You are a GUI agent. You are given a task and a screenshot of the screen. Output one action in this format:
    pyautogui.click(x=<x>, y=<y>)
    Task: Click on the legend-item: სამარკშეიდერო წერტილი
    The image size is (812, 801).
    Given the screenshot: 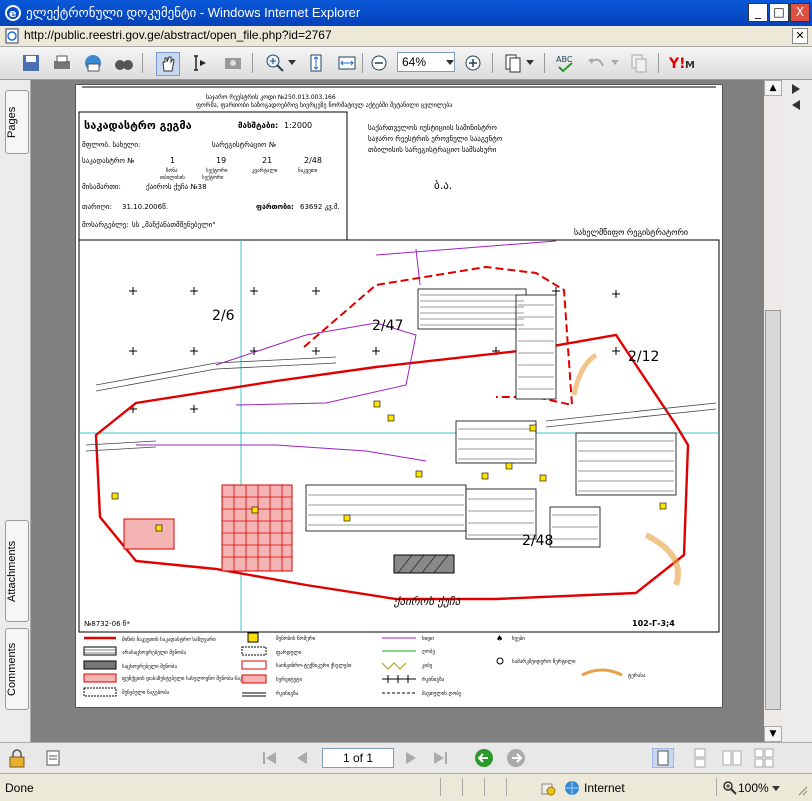 What is the action you would take?
    pyautogui.click(x=544, y=661)
    